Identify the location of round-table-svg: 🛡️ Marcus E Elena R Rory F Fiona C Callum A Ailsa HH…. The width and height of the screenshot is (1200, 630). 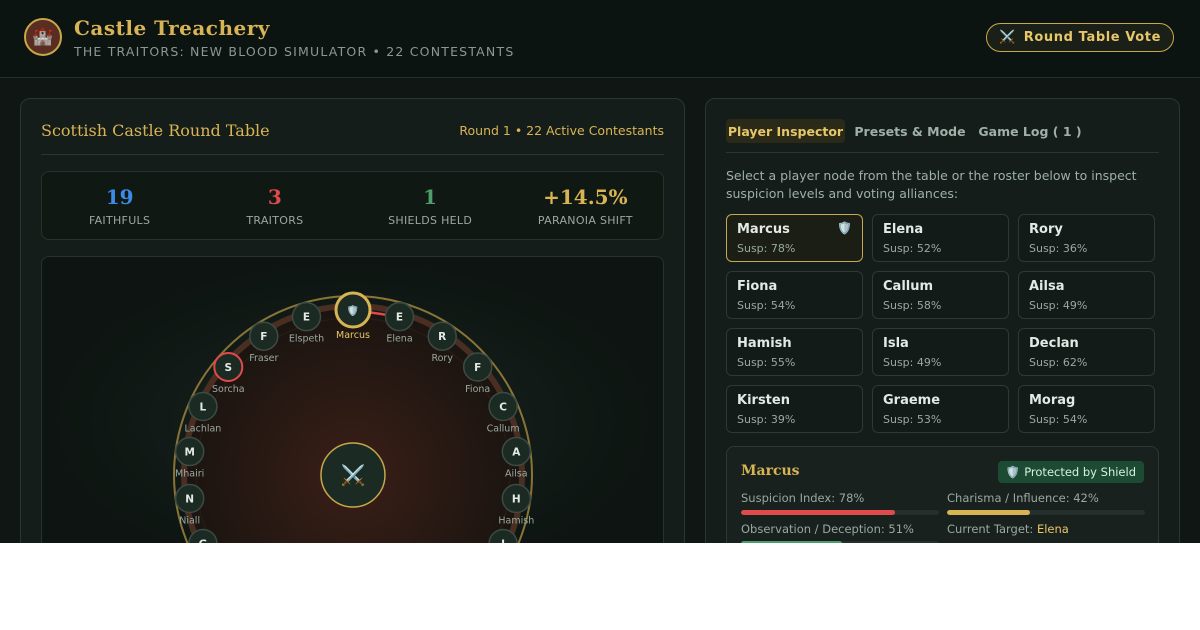
(353, 417).